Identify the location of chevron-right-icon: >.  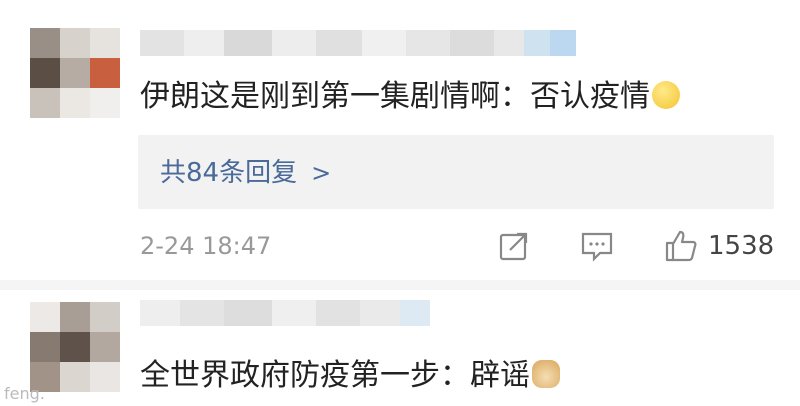
(321, 173).